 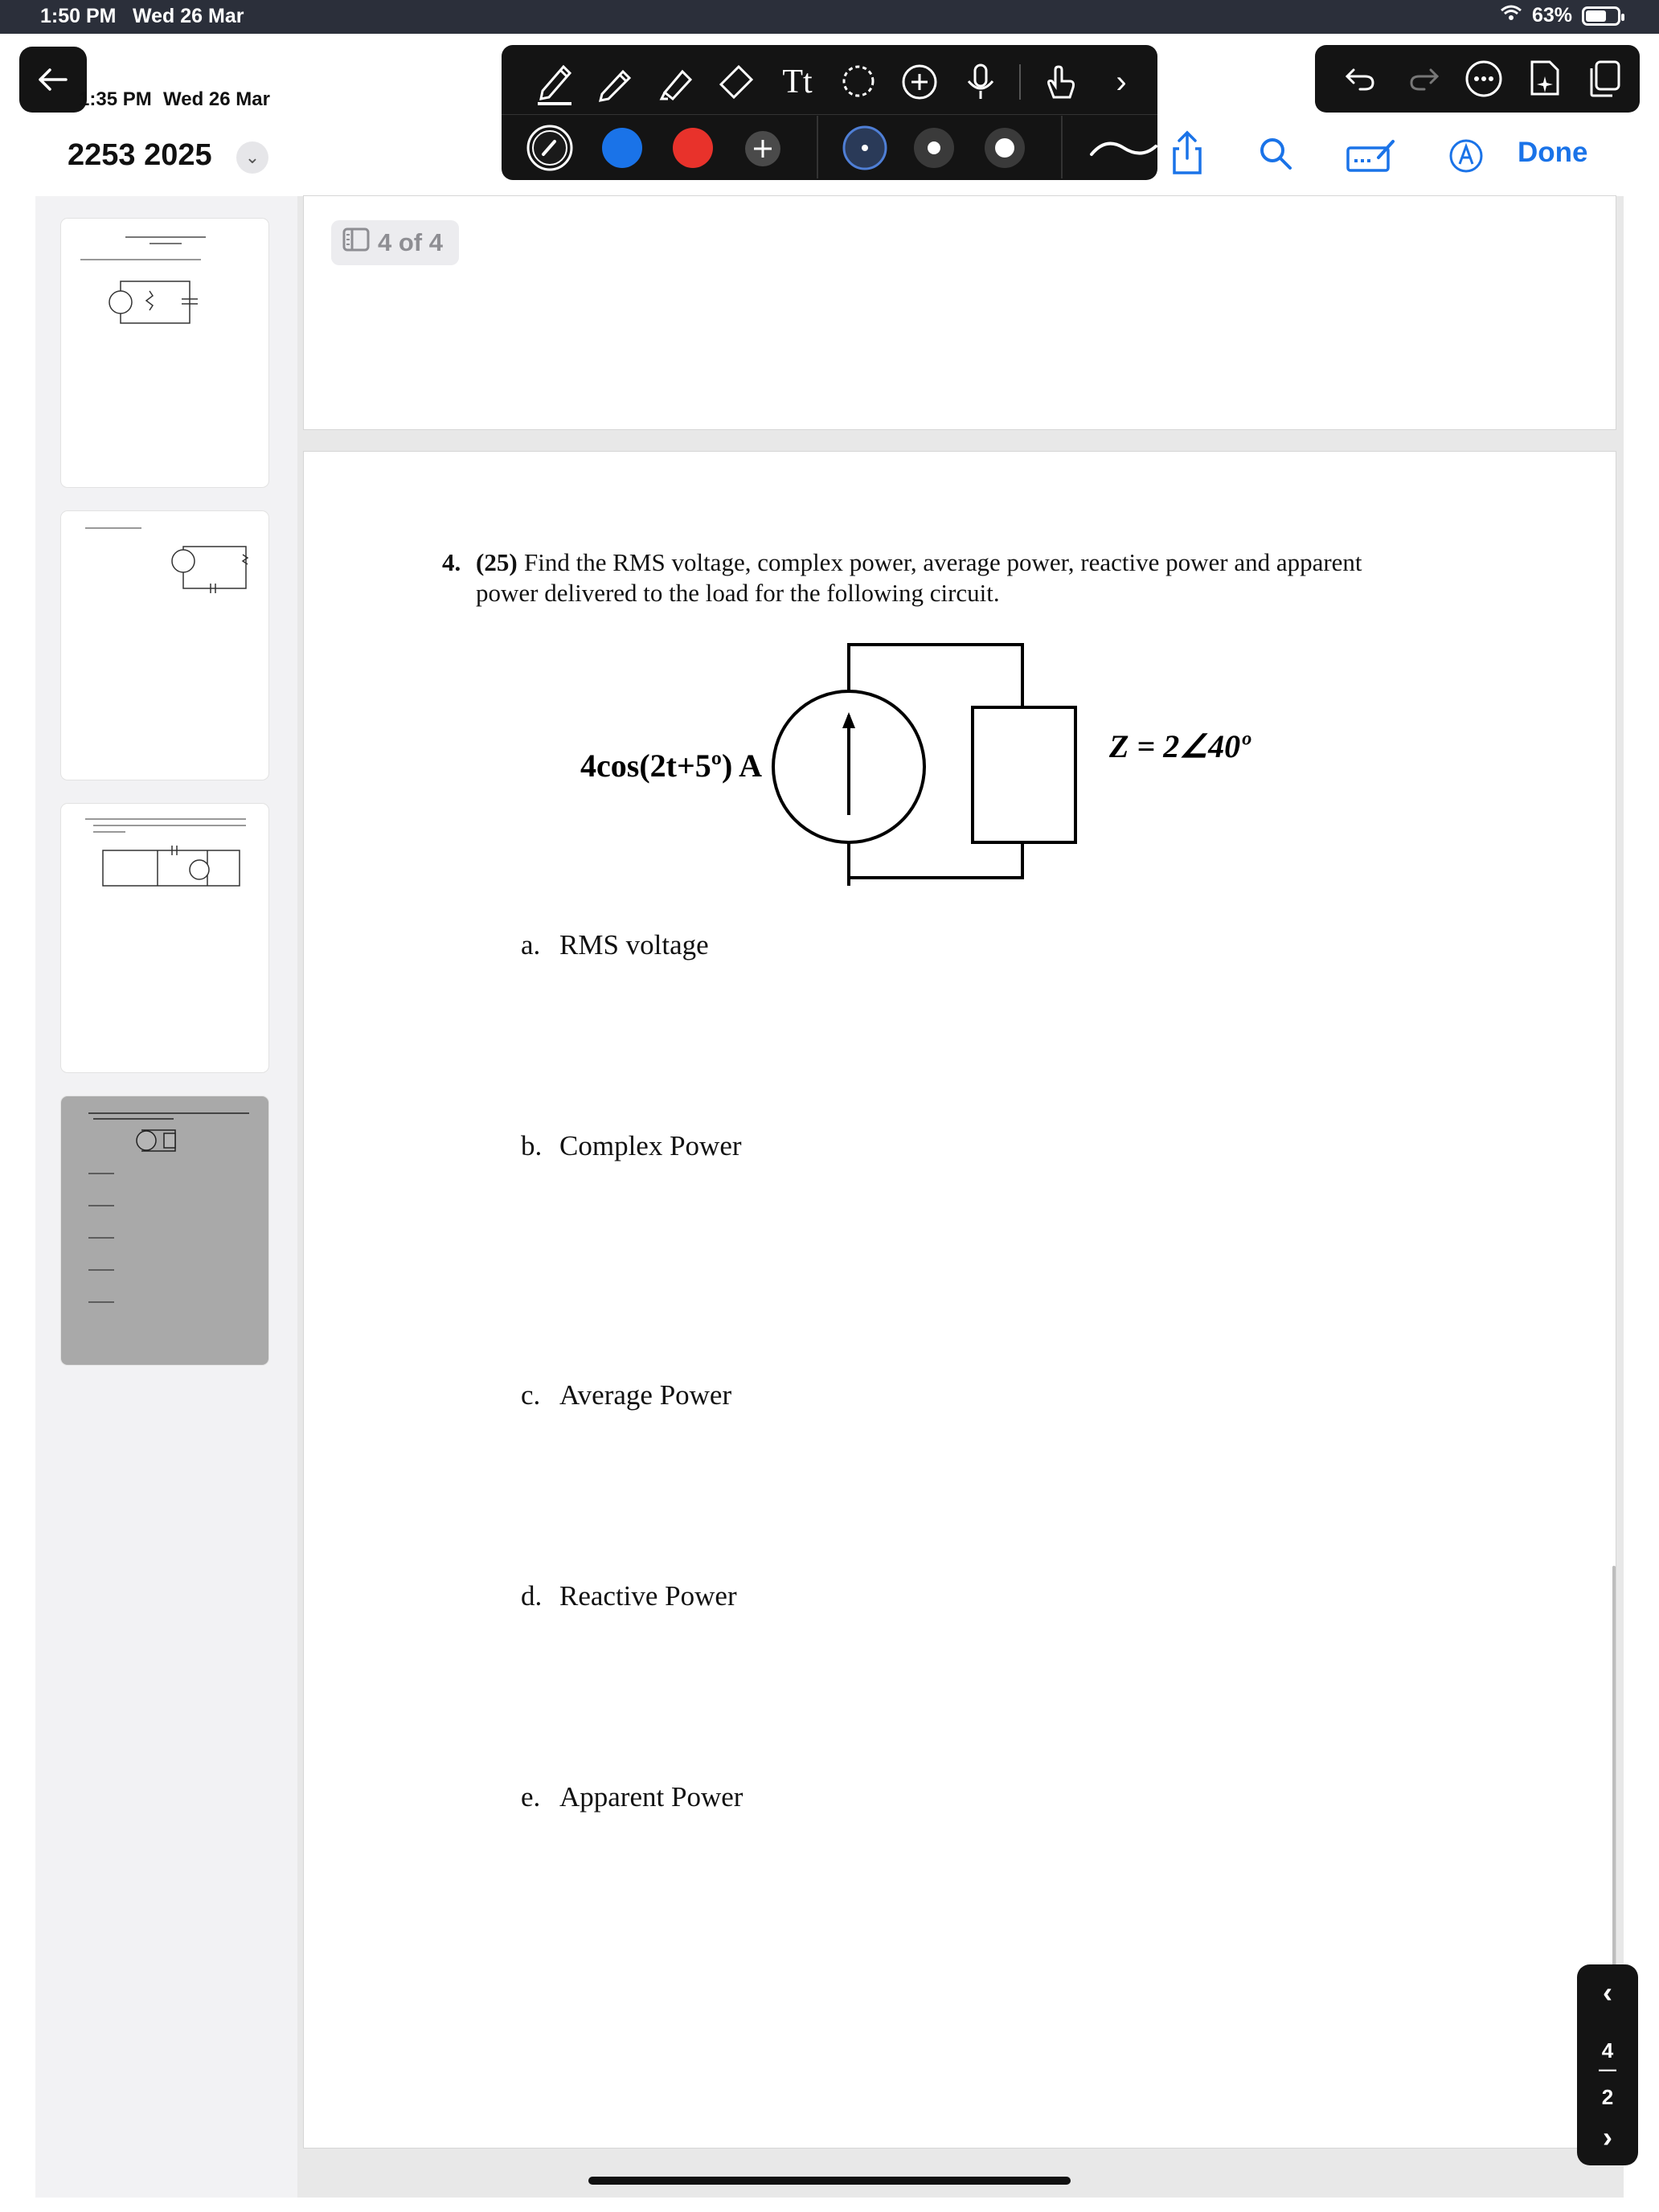 What do you see at coordinates (934, 148) in the screenshot?
I see `stroke-size-medium` at bounding box center [934, 148].